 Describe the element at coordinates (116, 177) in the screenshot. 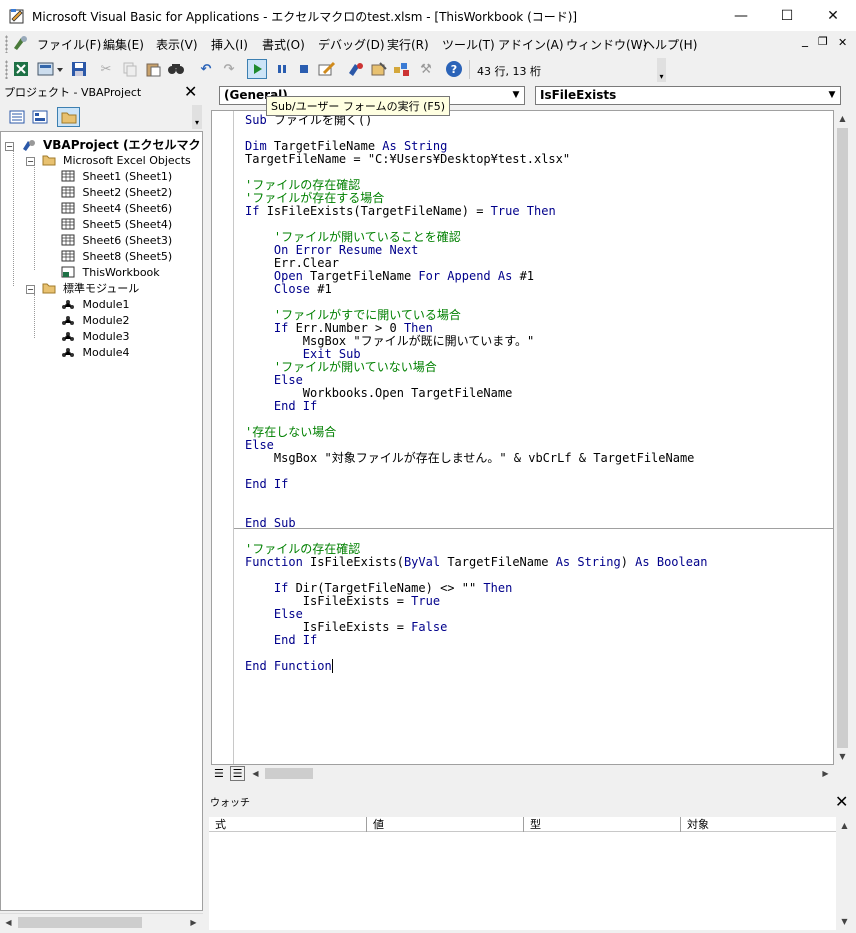

I see `tree-item-sheet1: Sheet1 (Sheet1)` at that location.